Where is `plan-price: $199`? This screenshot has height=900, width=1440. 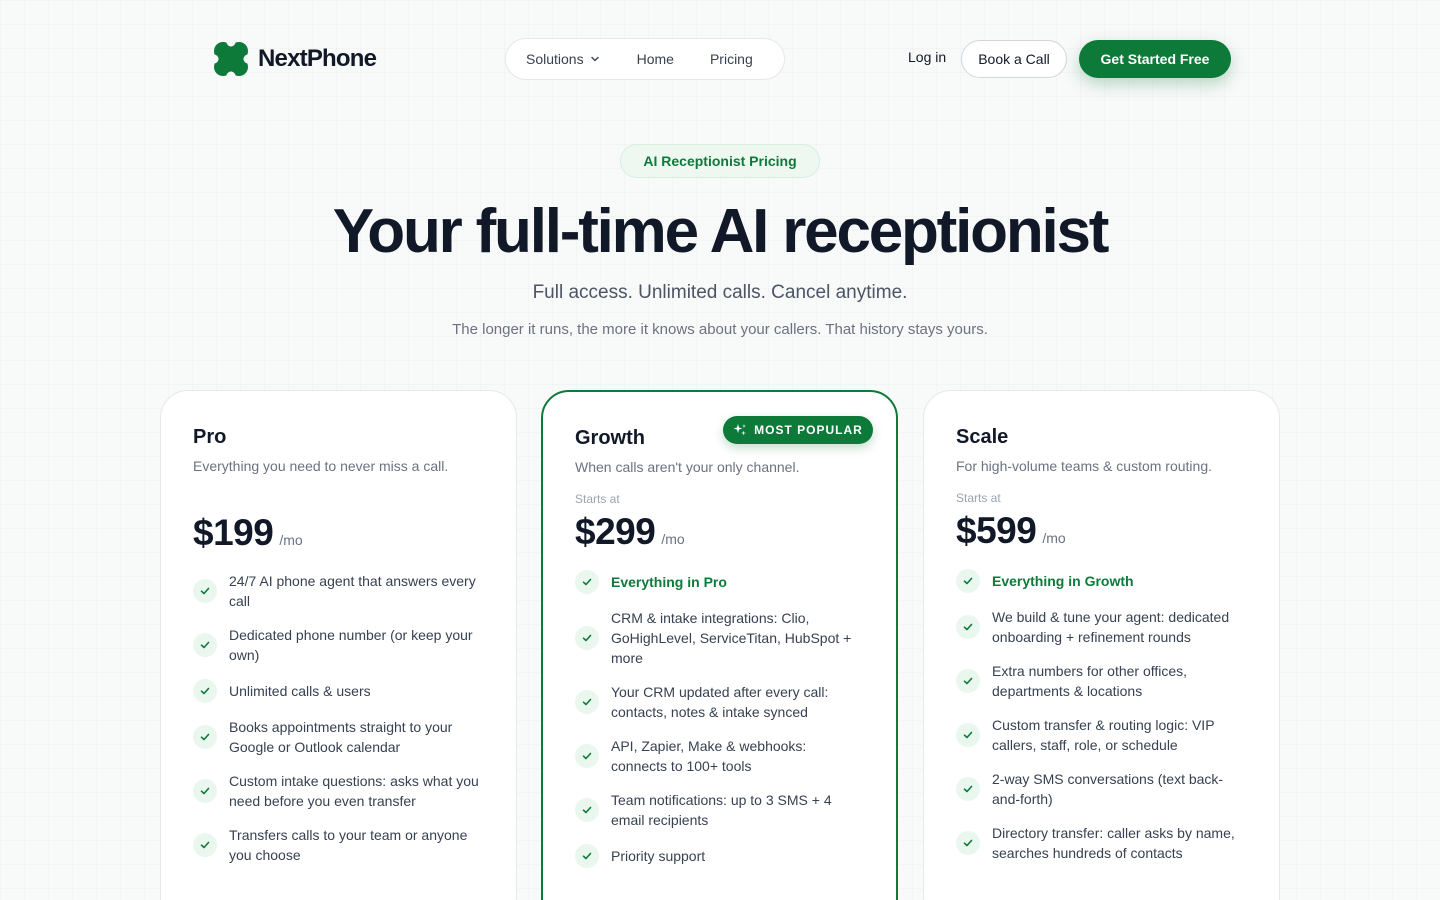
plan-price: $199 is located at coordinates (233, 532).